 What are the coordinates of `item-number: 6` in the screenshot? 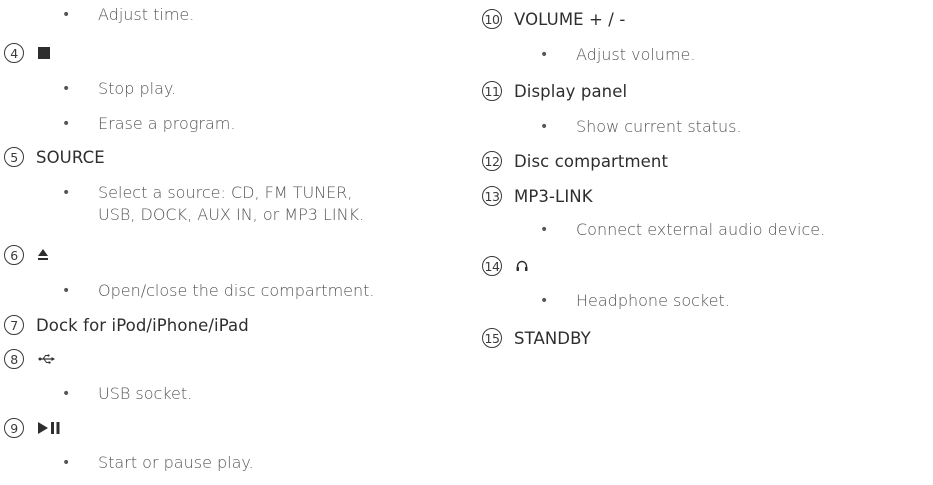 It's located at (14, 255).